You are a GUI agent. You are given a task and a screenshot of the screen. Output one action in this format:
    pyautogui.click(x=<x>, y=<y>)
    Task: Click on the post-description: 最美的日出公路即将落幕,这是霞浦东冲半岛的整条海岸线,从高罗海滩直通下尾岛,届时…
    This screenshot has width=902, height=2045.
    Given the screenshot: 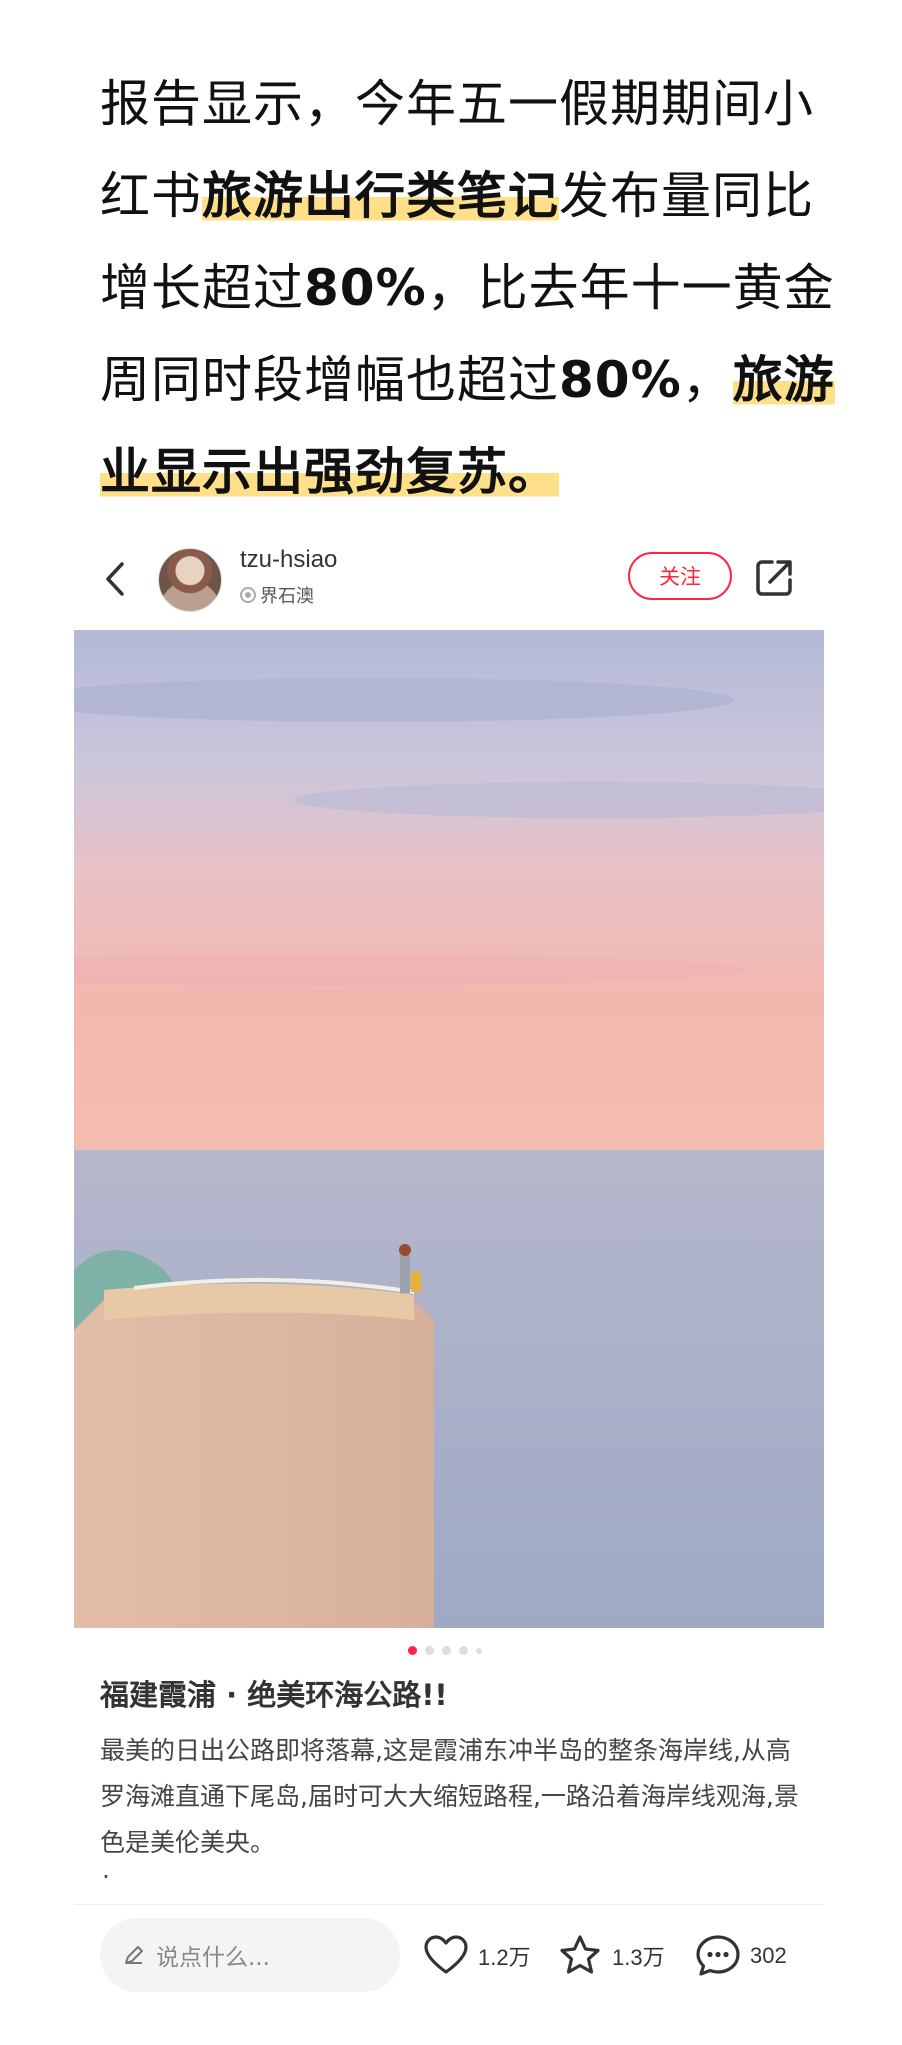 What is the action you would take?
    pyautogui.click(x=449, y=1796)
    